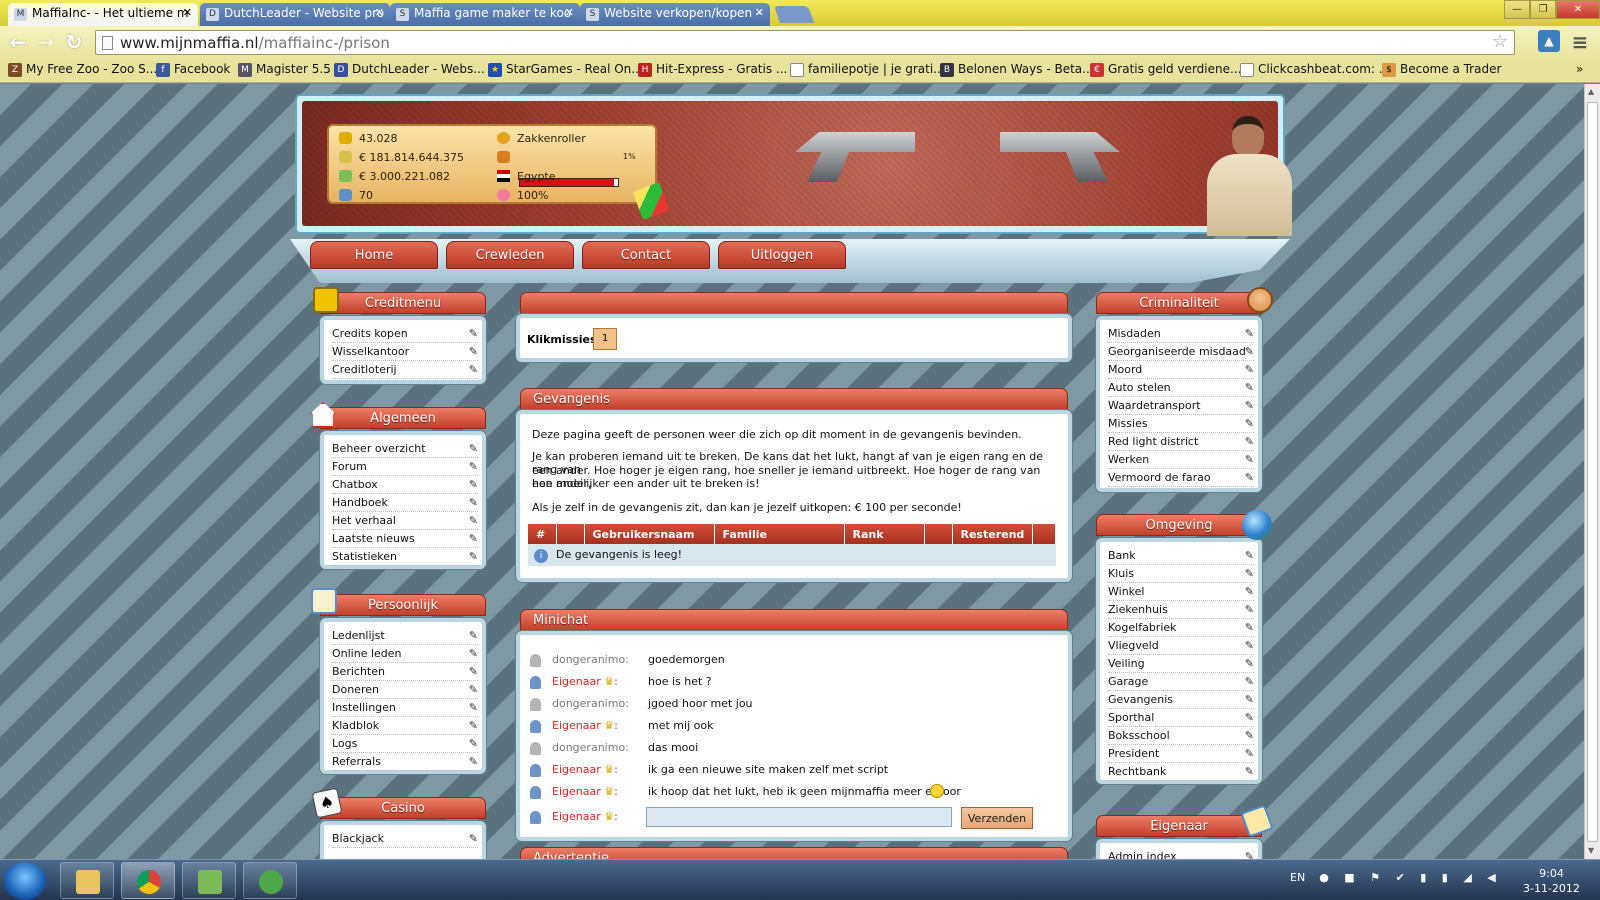  I want to click on menu-item-berichten: Berichten ✎, so click(405, 672).